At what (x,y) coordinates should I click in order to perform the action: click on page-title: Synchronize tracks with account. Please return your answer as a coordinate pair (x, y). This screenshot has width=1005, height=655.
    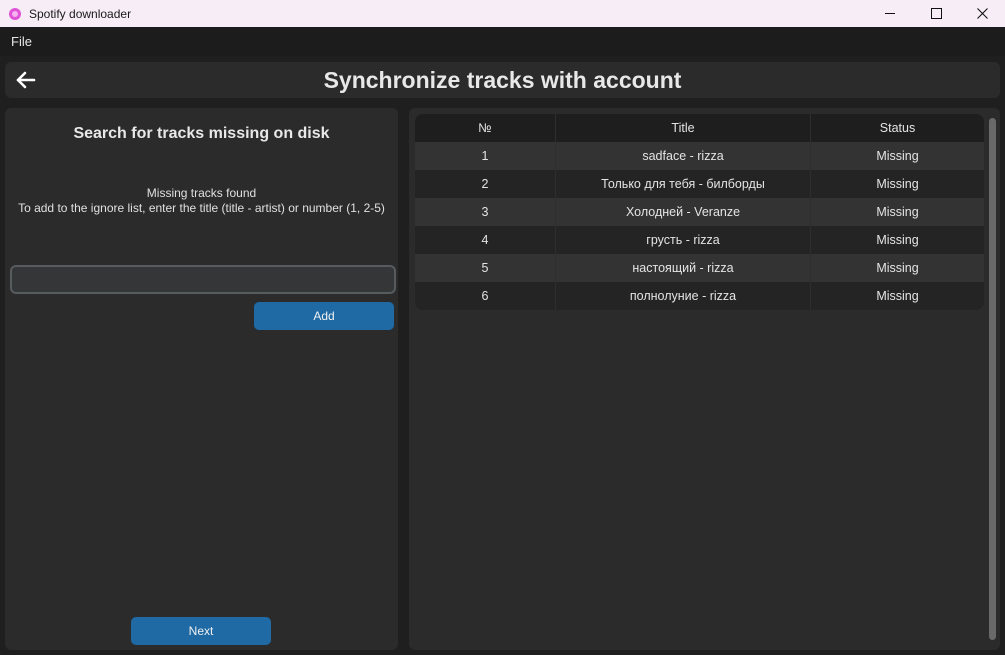
    Looking at the image, I should click on (502, 80).